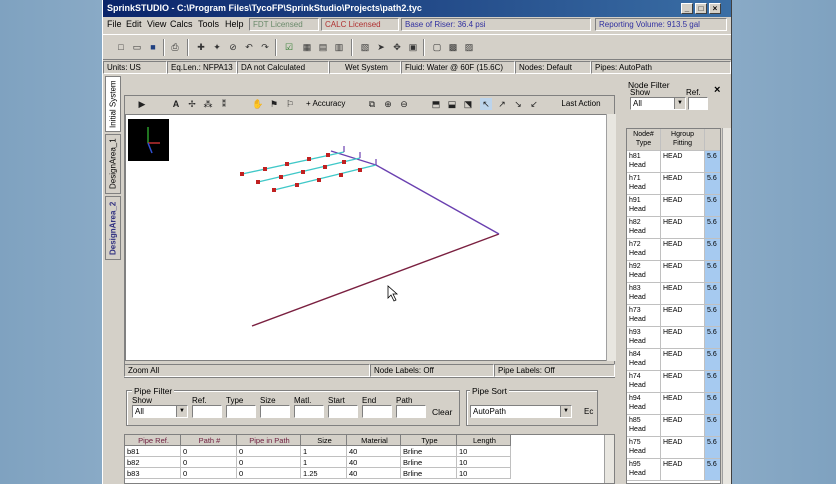  Describe the element at coordinates (208, 104) in the screenshot. I see `node-number-icon: ⁂` at that location.